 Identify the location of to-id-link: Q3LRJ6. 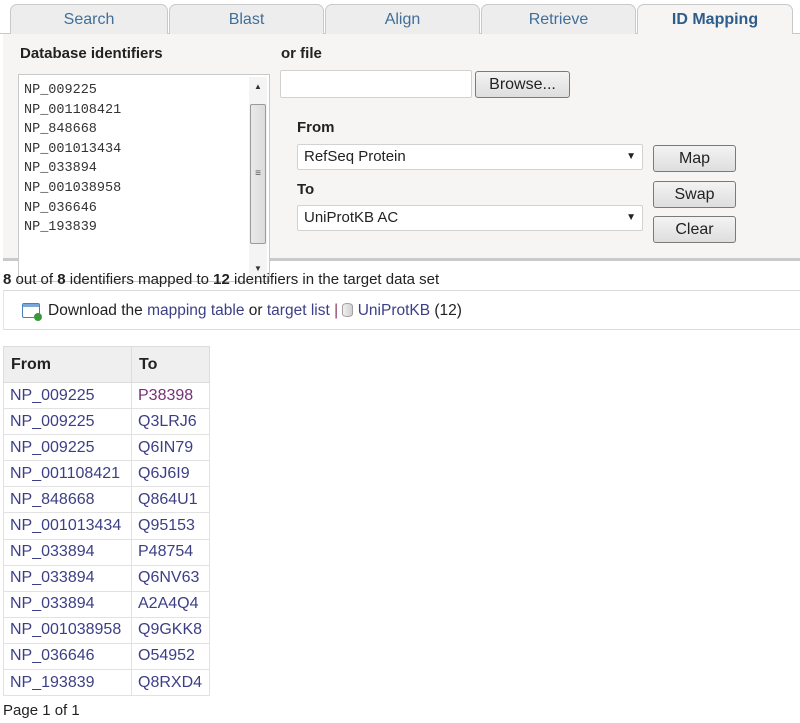
(167, 421).